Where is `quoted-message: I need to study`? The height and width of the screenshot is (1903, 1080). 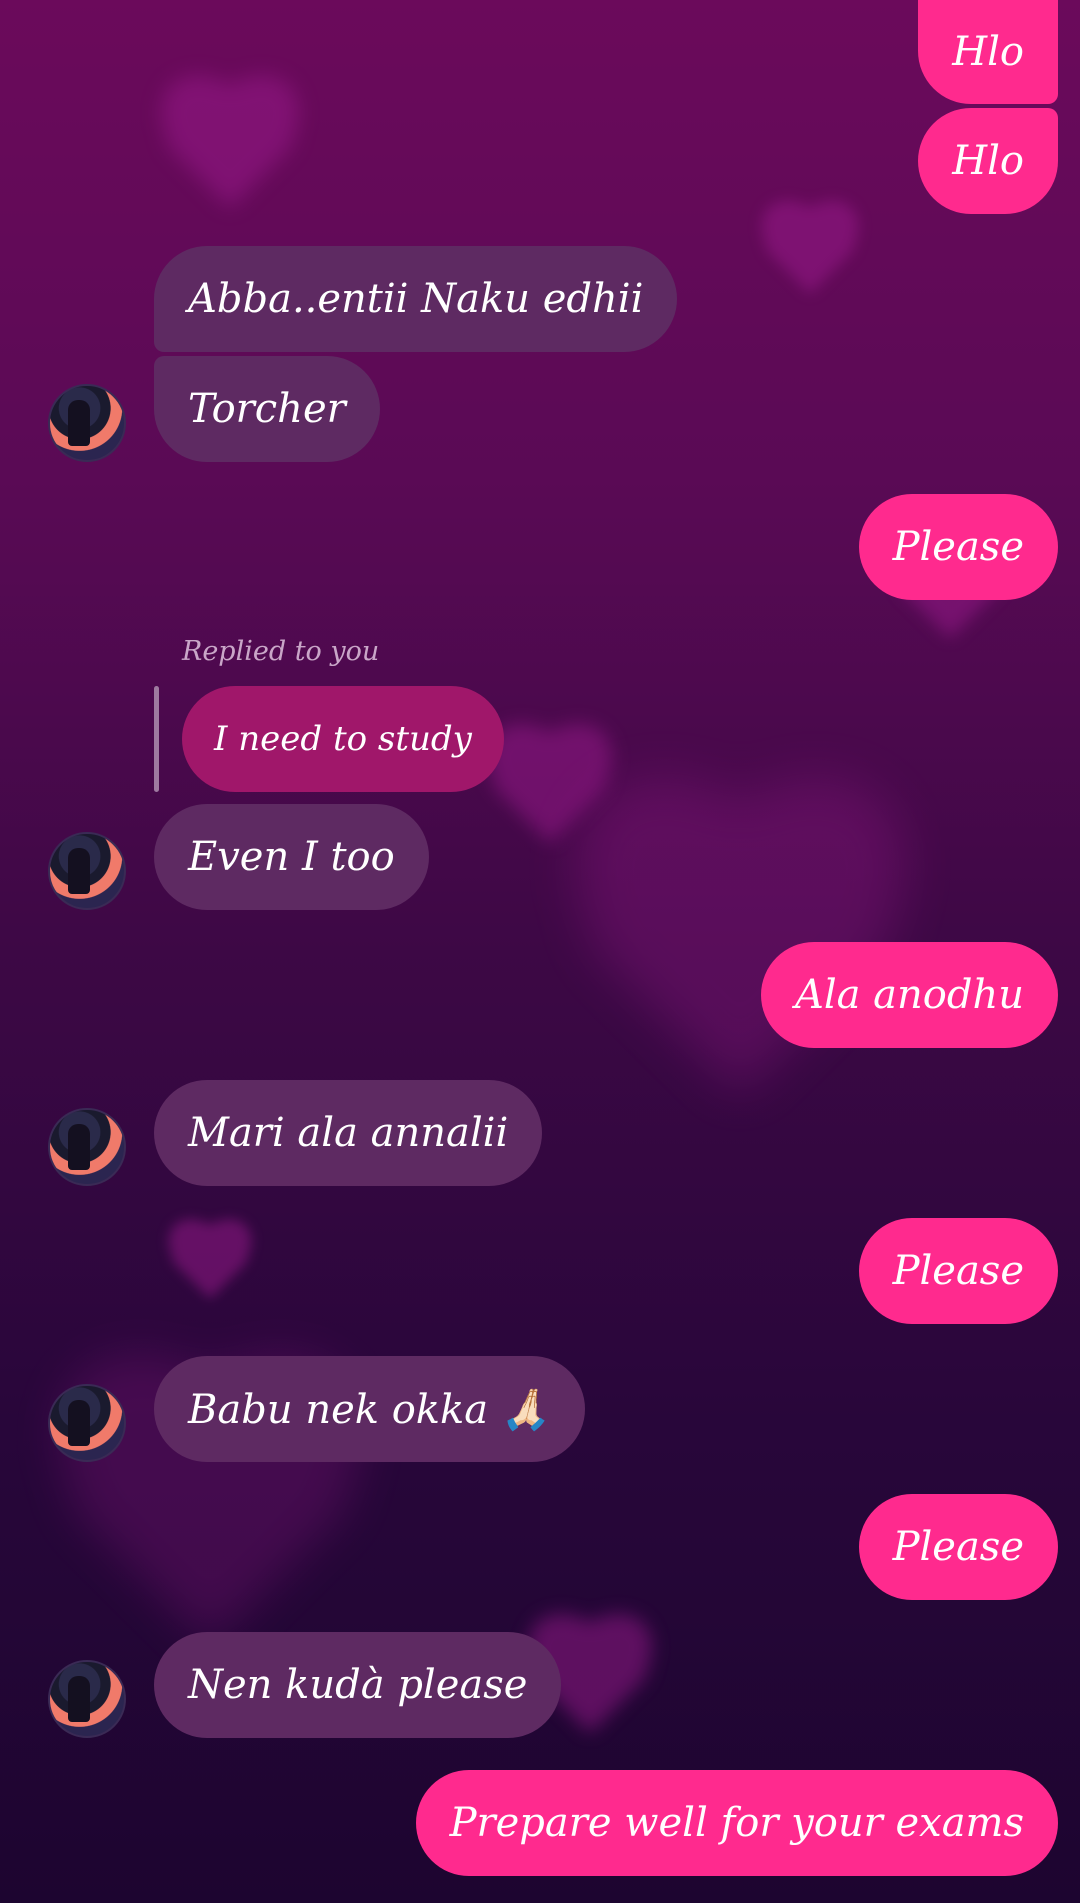 quoted-message: I need to study is located at coordinates (343, 739).